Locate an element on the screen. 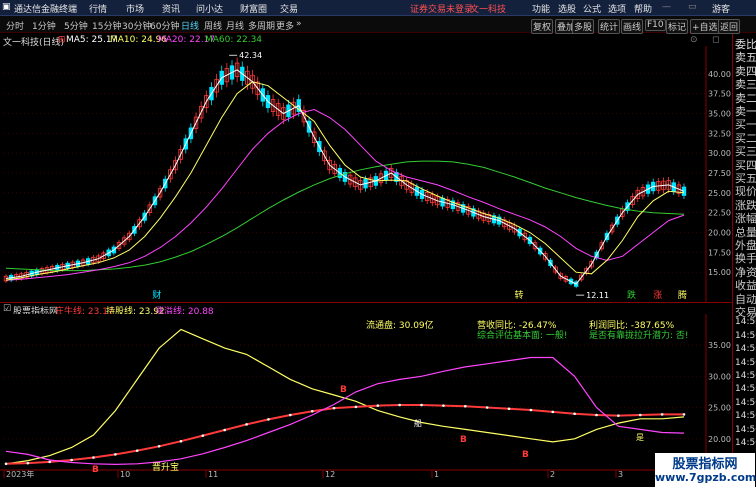  tab-30min: 30分钟 is located at coordinates (136, 25).